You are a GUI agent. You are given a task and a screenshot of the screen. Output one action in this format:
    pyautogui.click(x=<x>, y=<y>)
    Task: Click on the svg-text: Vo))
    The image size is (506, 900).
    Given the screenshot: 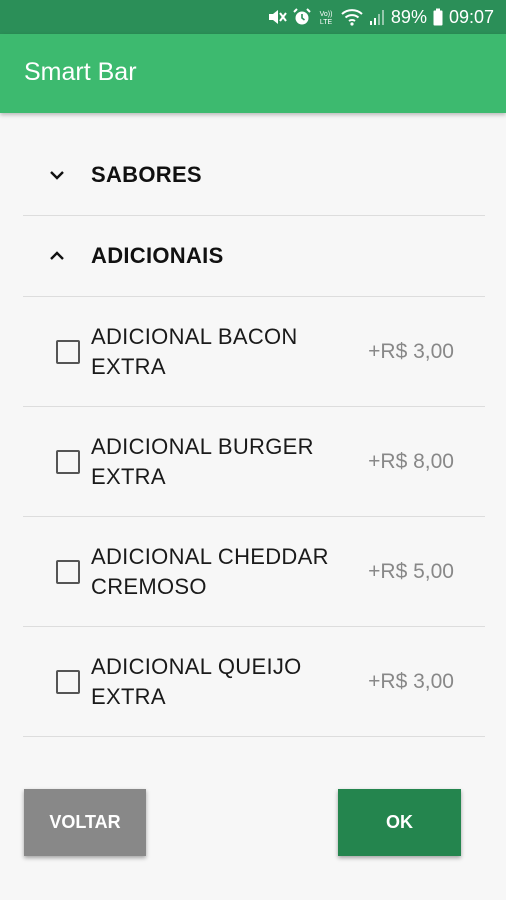 What is the action you would take?
    pyautogui.click(x=326, y=14)
    